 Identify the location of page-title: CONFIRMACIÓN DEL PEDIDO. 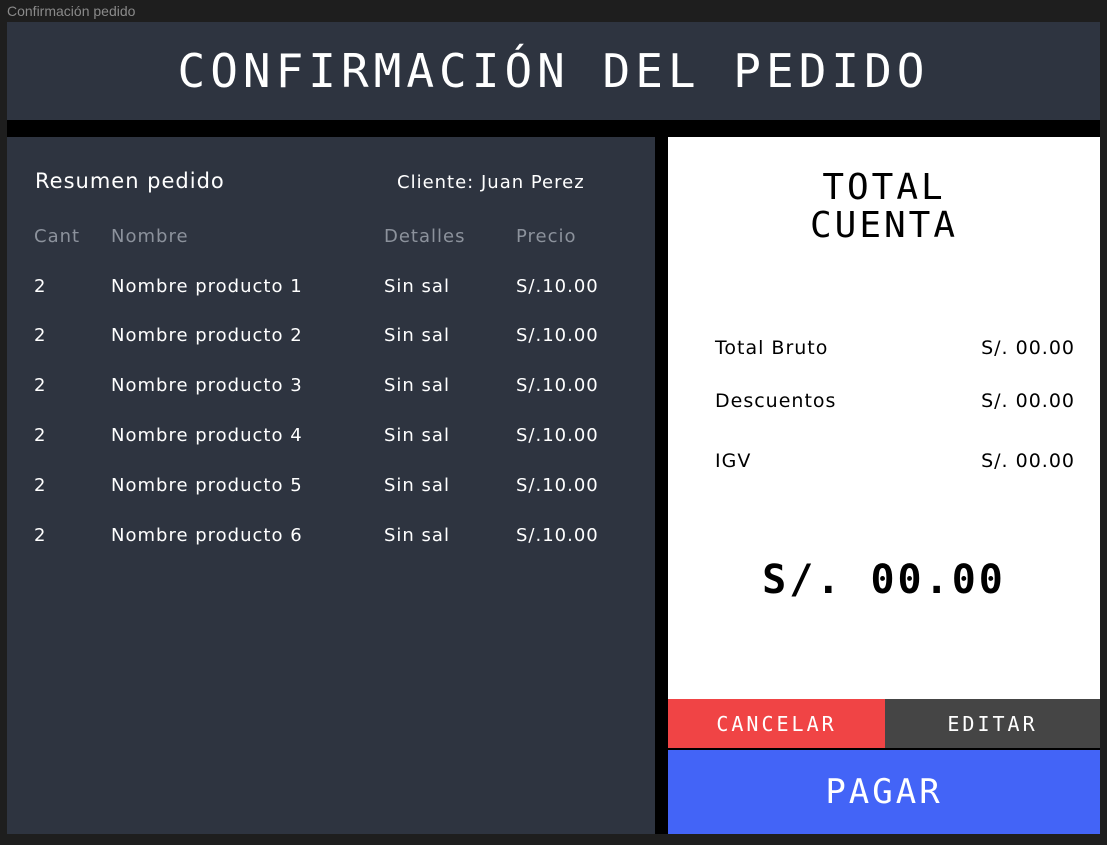
(553, 71).